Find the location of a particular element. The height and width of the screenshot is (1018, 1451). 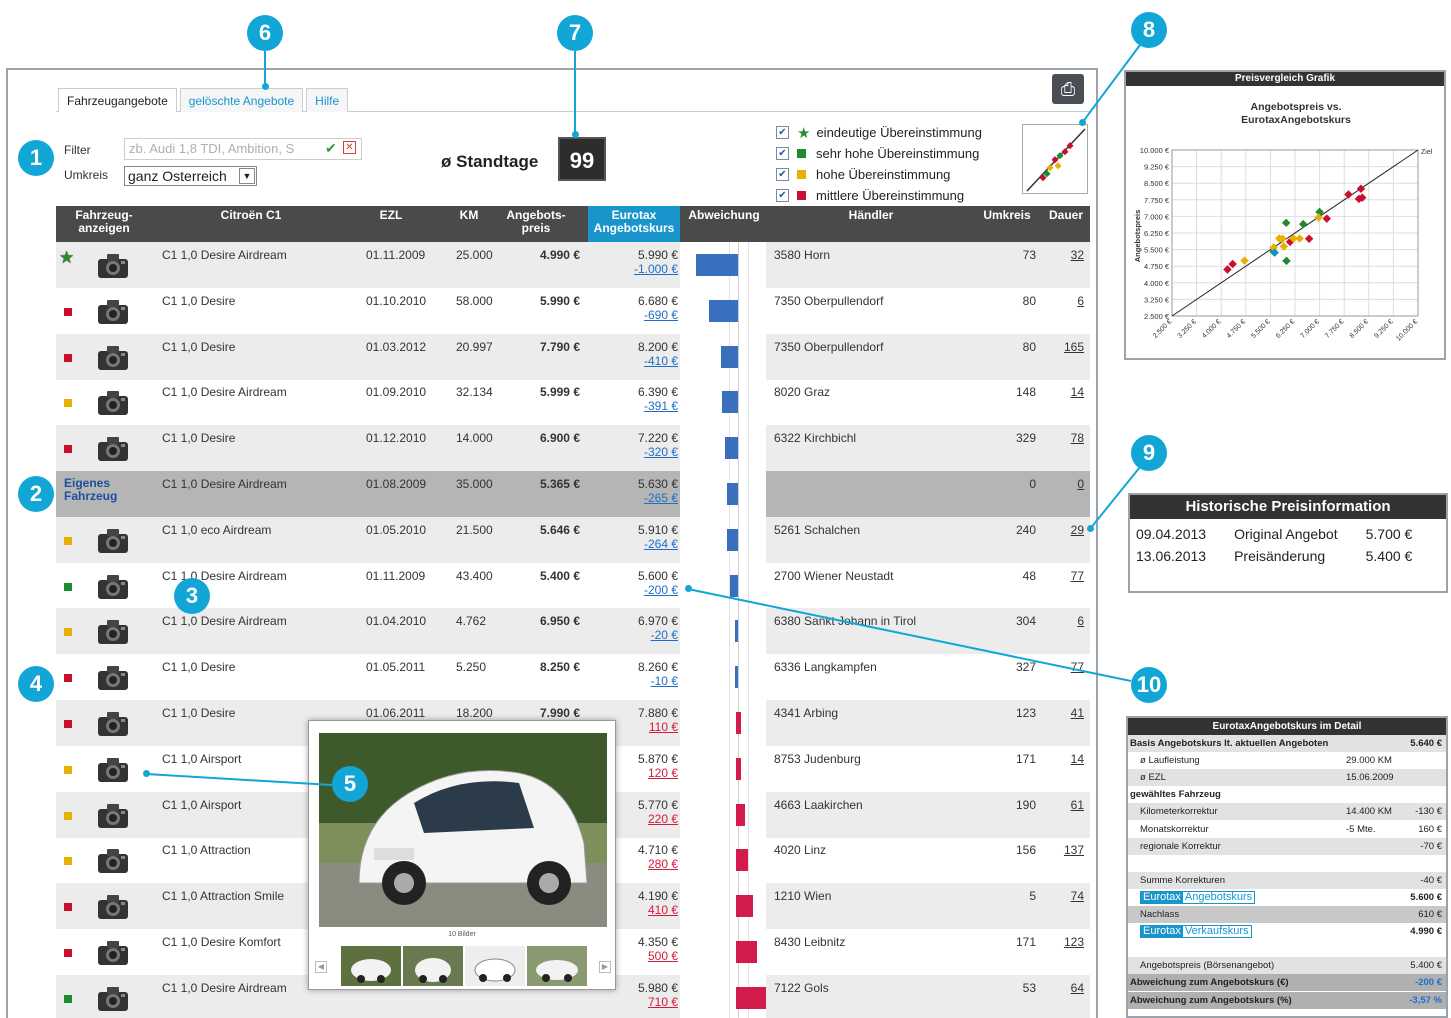

deviation-link: -410 € is located at coordinates (661, 361).